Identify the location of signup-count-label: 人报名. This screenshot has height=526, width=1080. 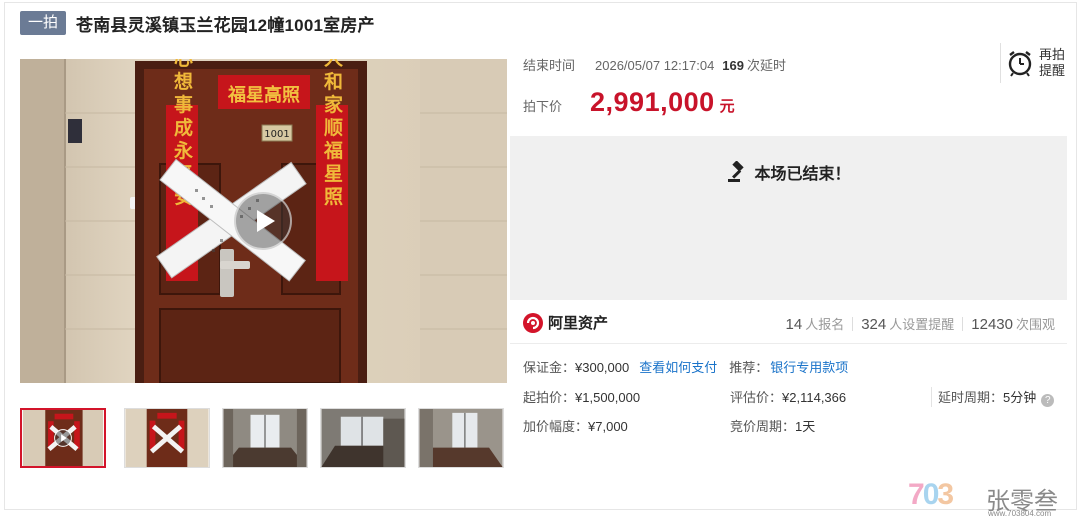
(825, 324).